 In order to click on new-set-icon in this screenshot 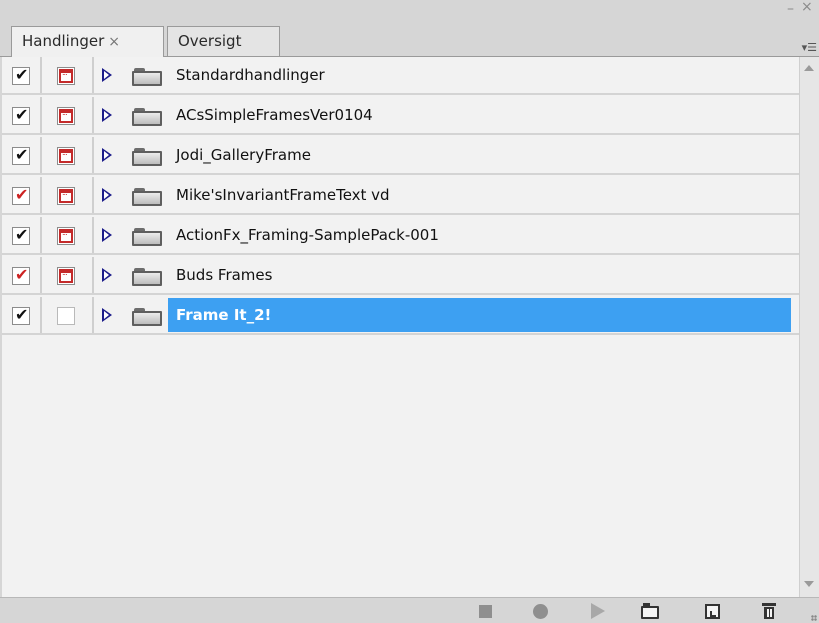, I will do `click(650, 611)`.